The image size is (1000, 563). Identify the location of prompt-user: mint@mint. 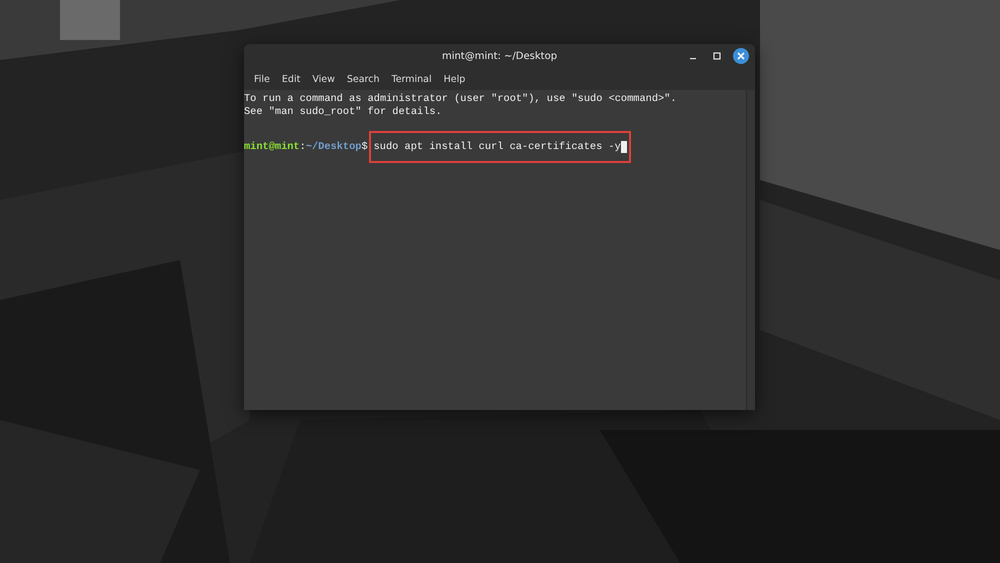
(272, 146).